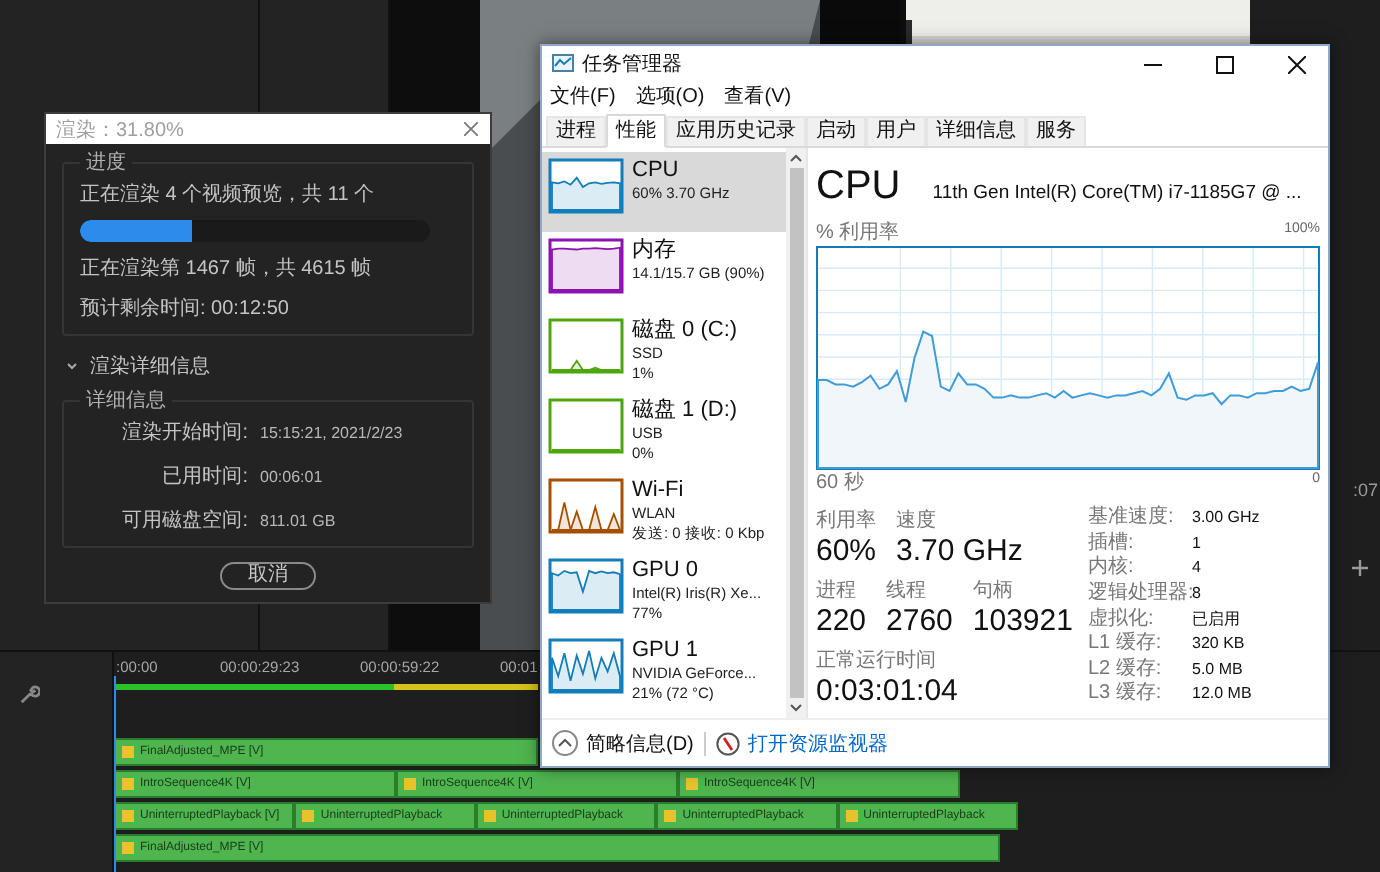 This screenshot has height=872, width=1380. What do you see at coordinates (666, 571) in the screenshot?
I see `resource-name: GPU 0` at bounding box center [666, 571].